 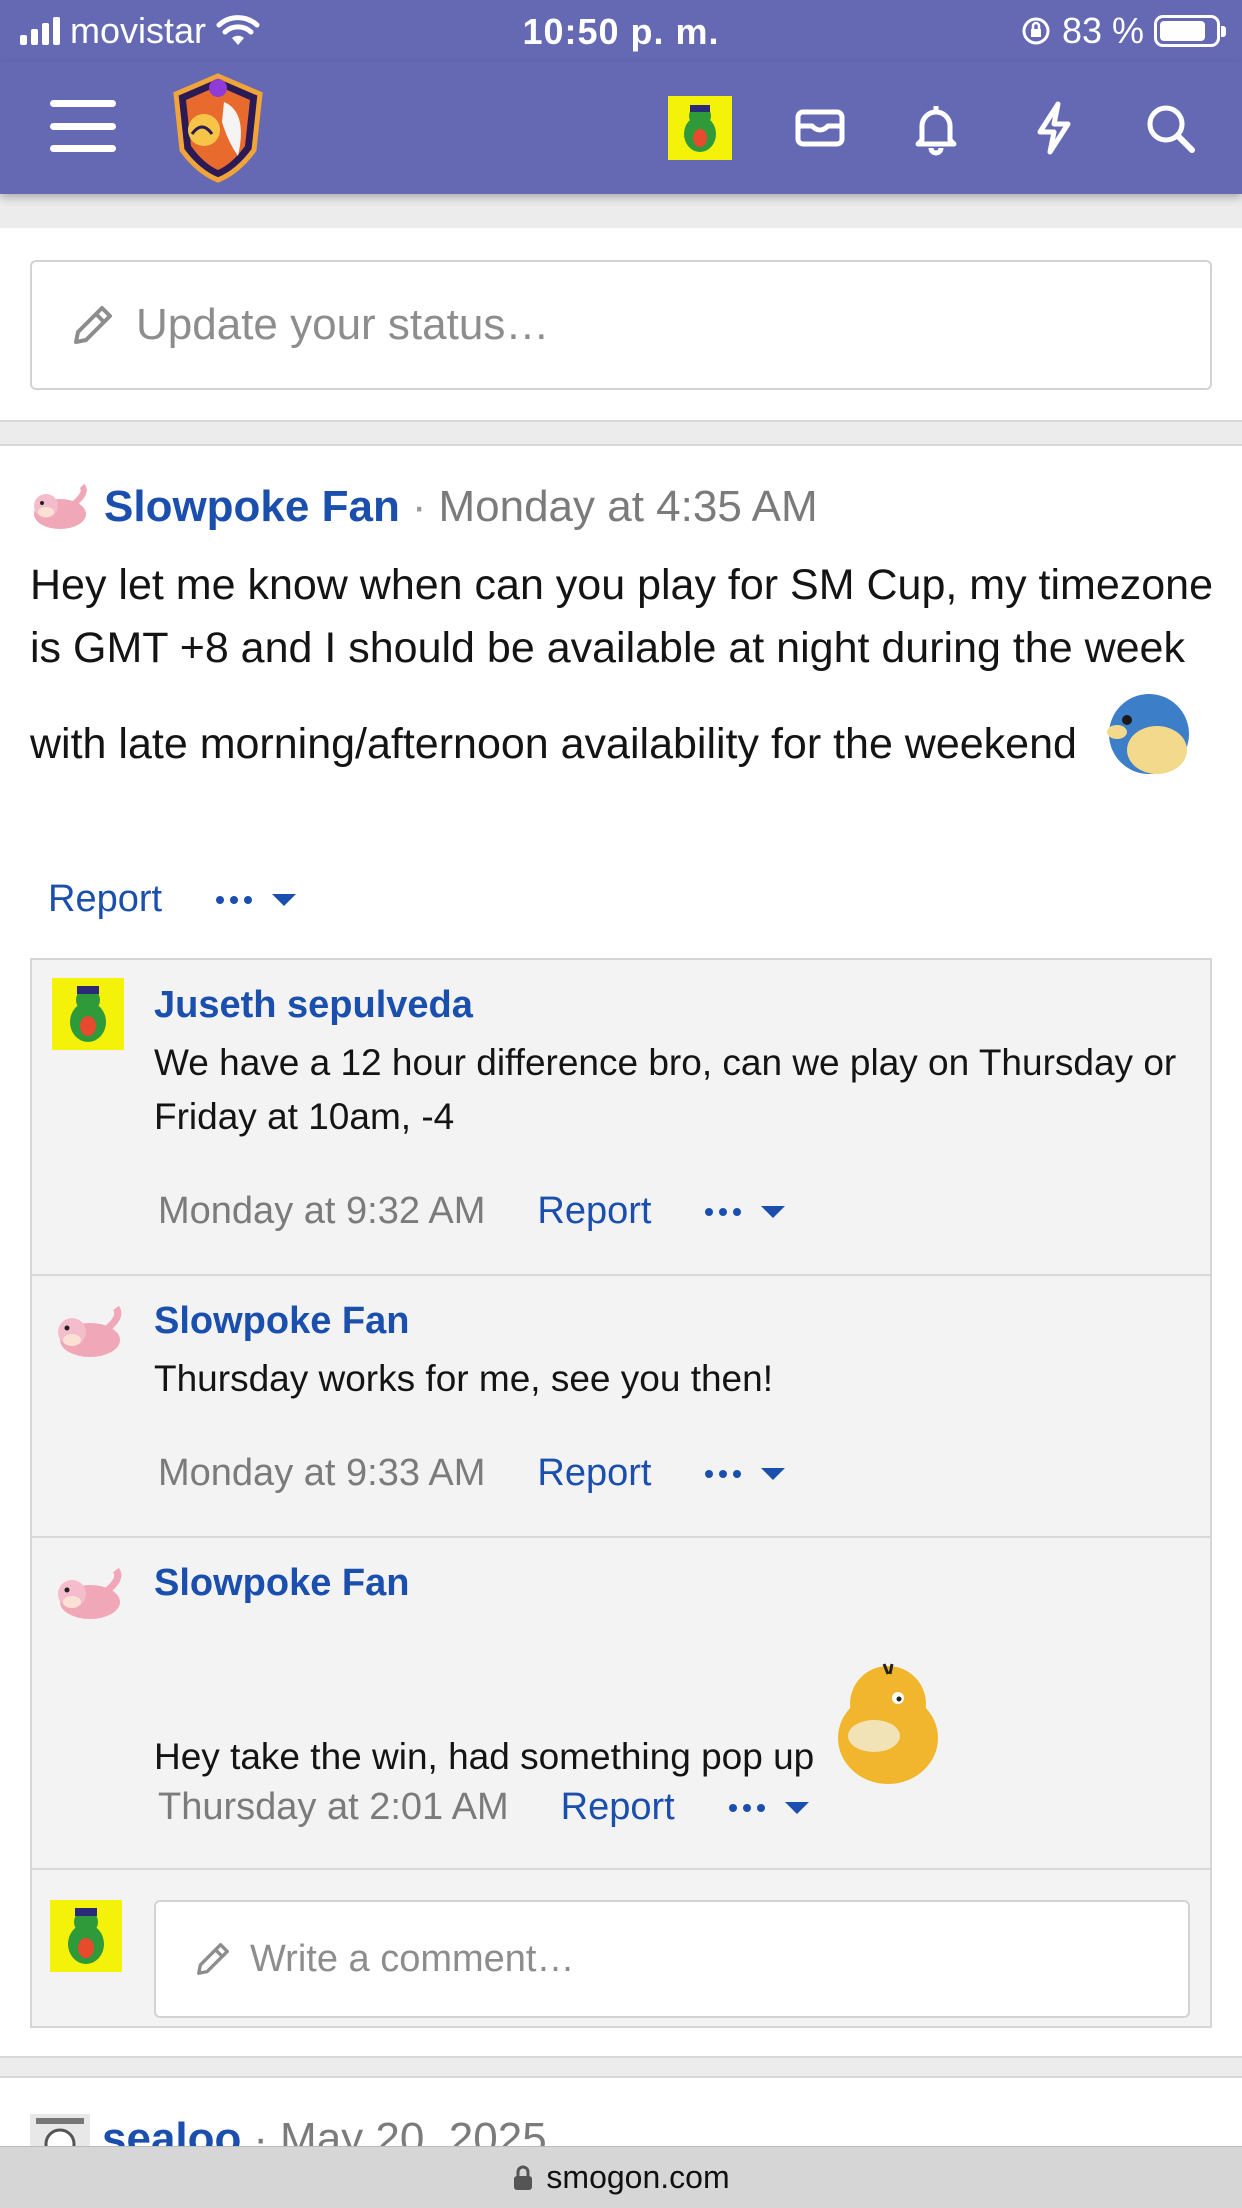 I want to click on rotation-lock-icon, so click(x=1036, y=31).